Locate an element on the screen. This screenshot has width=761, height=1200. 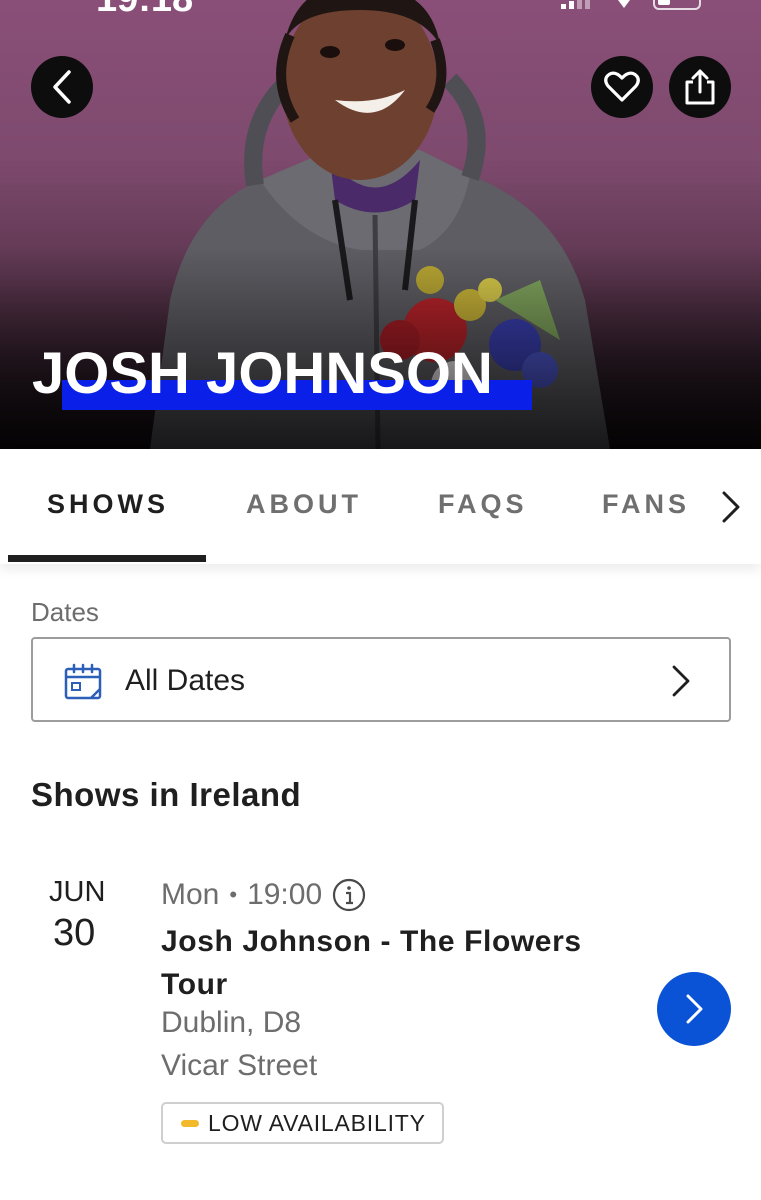
tab-shows: SHOWS is located at coordinates (108, 504).